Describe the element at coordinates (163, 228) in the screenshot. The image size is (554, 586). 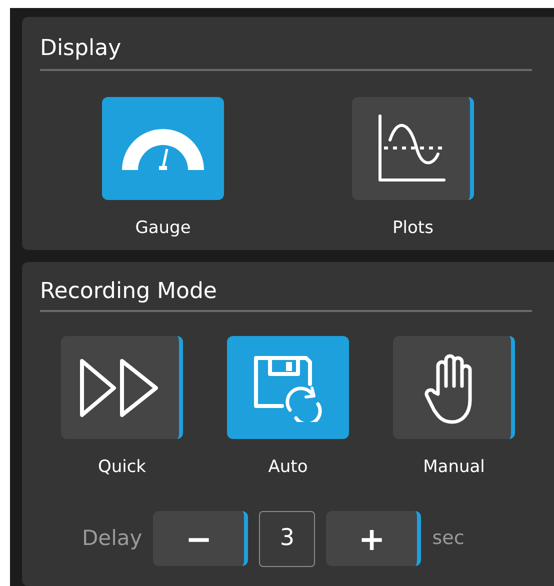
I see `mode-label: Gauge` at that location.